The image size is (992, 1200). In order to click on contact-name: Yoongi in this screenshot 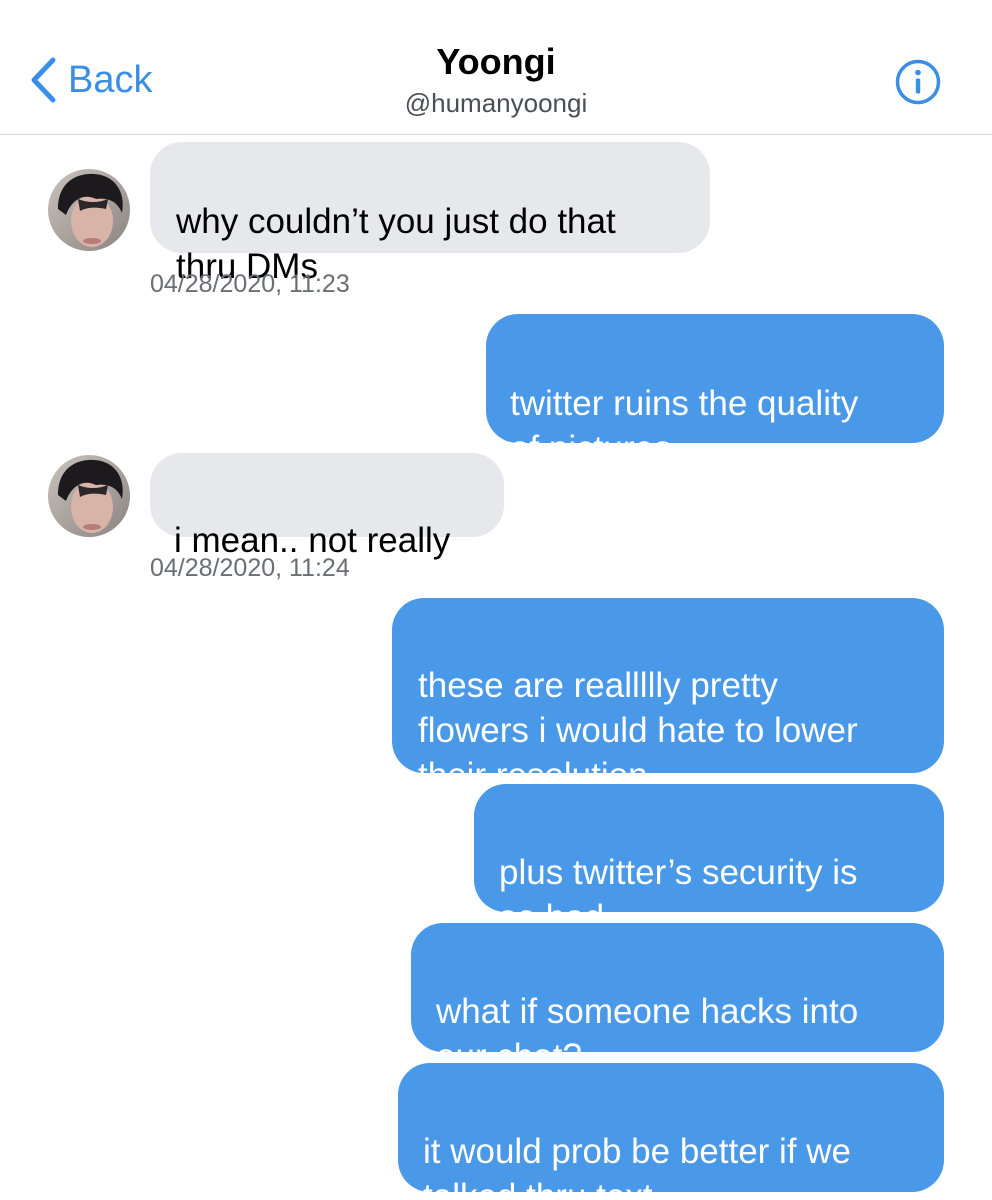, I will do `click(496, 61)`.